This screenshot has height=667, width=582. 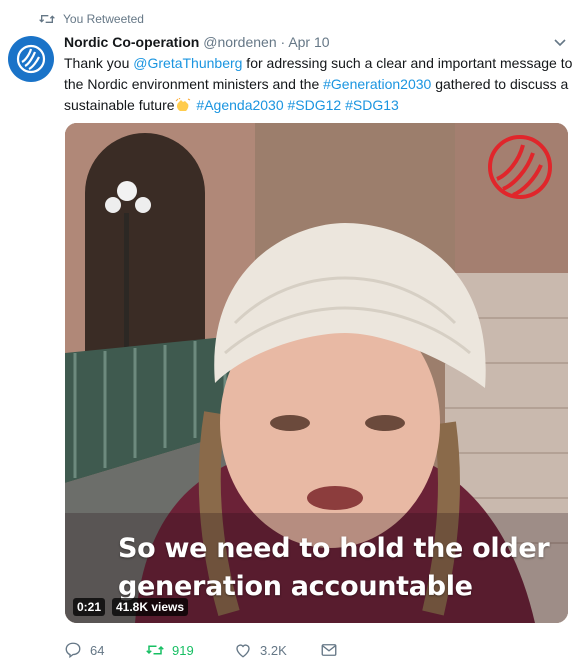 I want to click on avatar, so click(x=31, y=59).